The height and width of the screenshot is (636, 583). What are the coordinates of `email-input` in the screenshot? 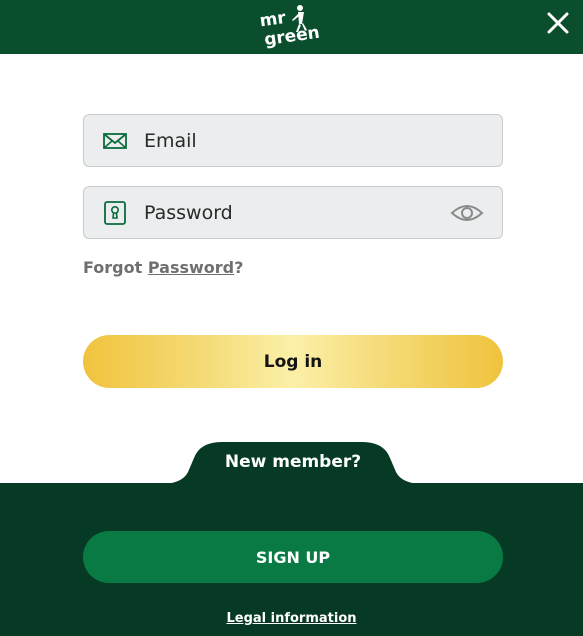 It's located at (294, 140).